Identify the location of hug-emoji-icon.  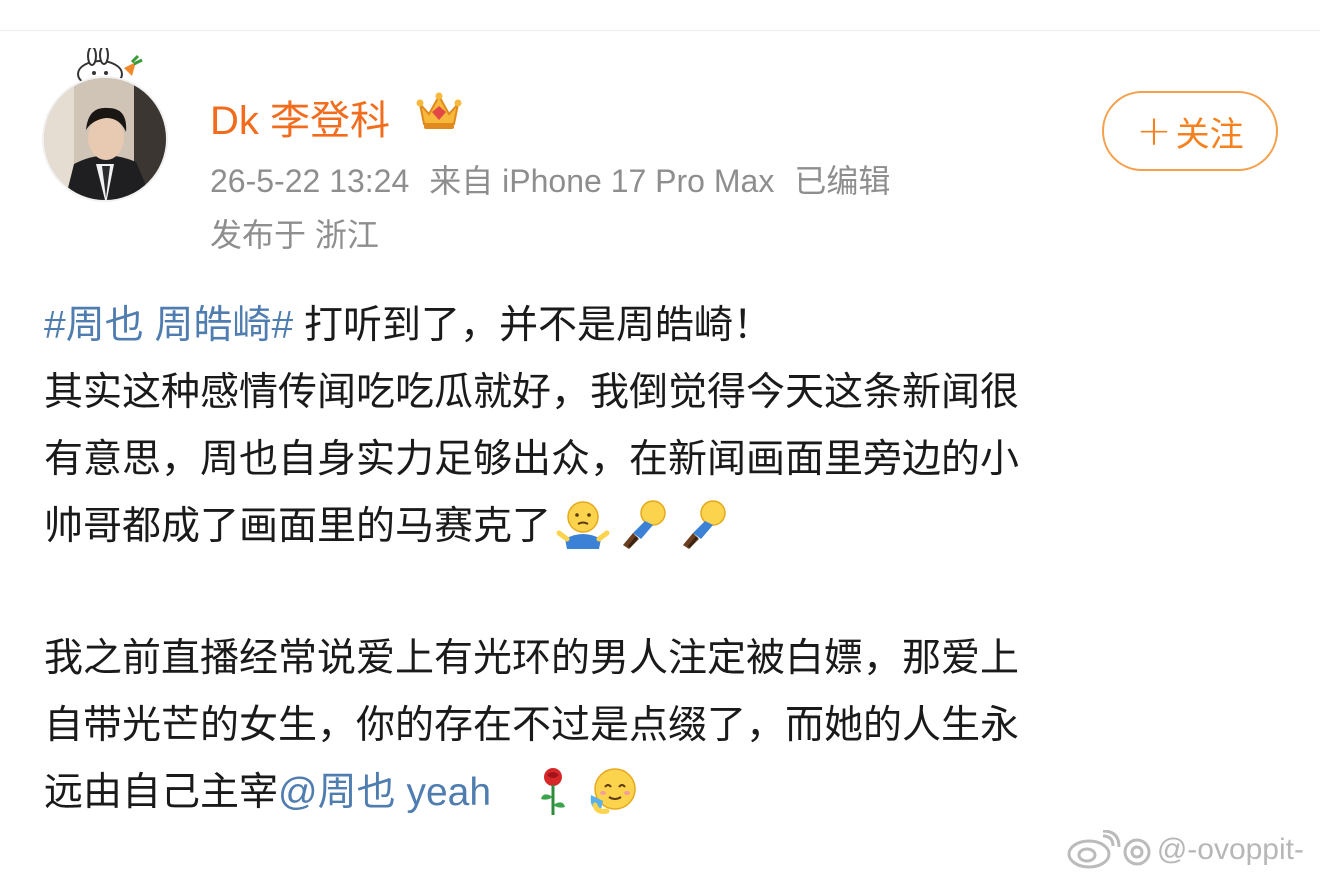
(613, 791).